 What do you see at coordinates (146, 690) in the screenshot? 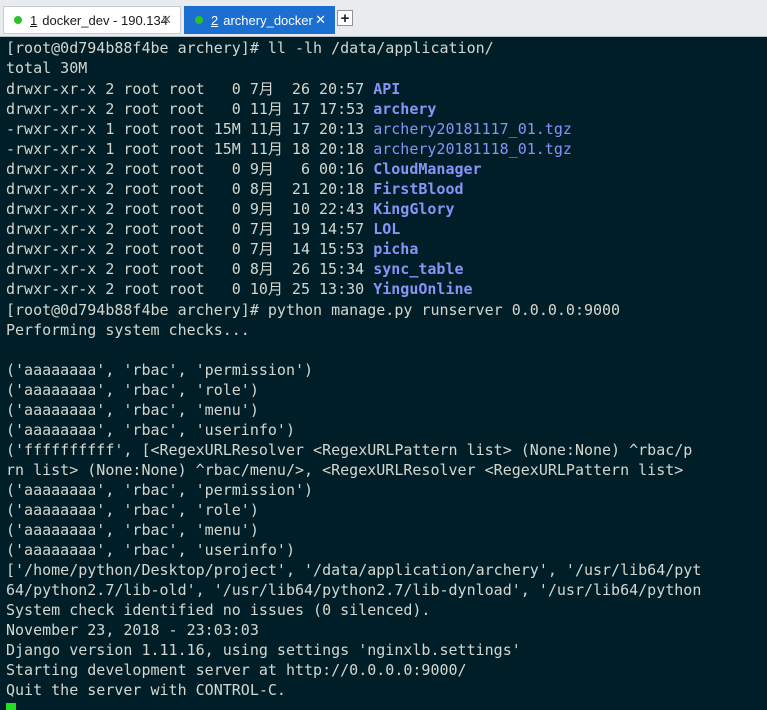
I see `output-line: Quit the server with CONTROL-C.` at bounding box center [146, 690].